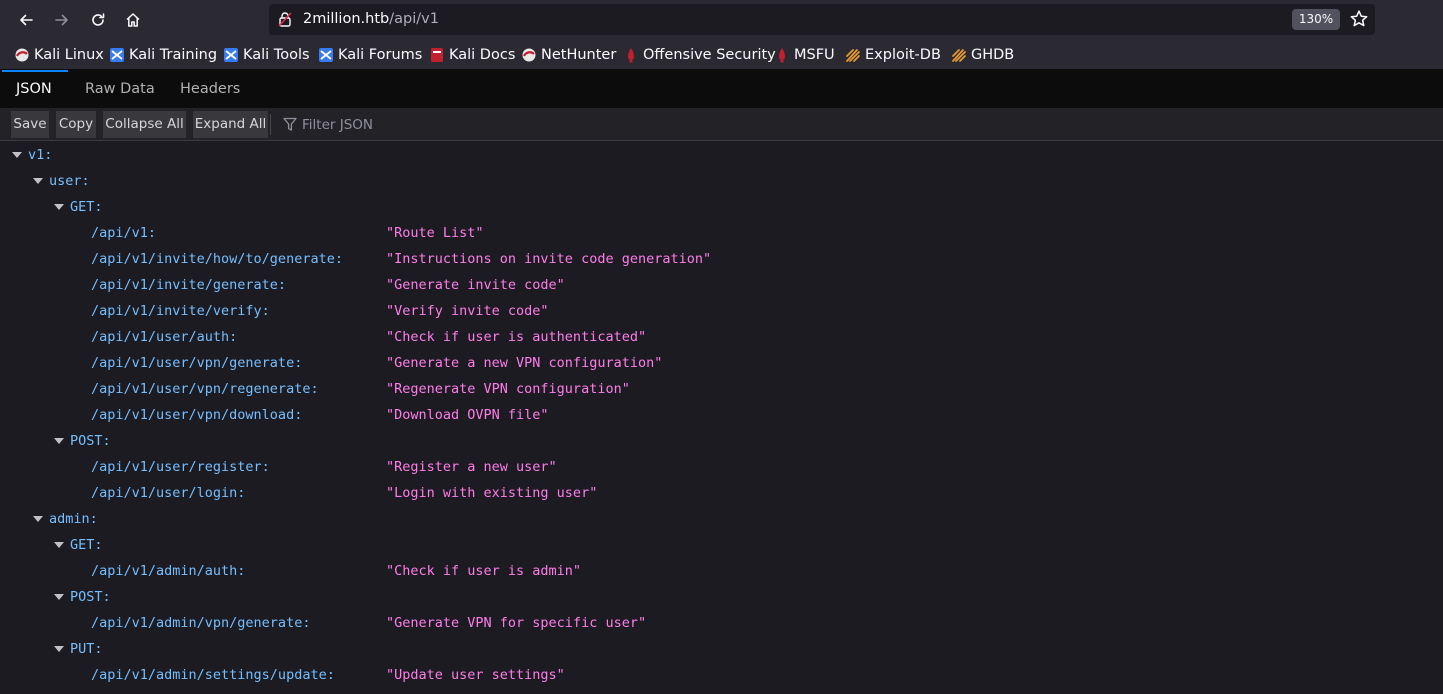  I want to click on reload-button, so click(98, 20).